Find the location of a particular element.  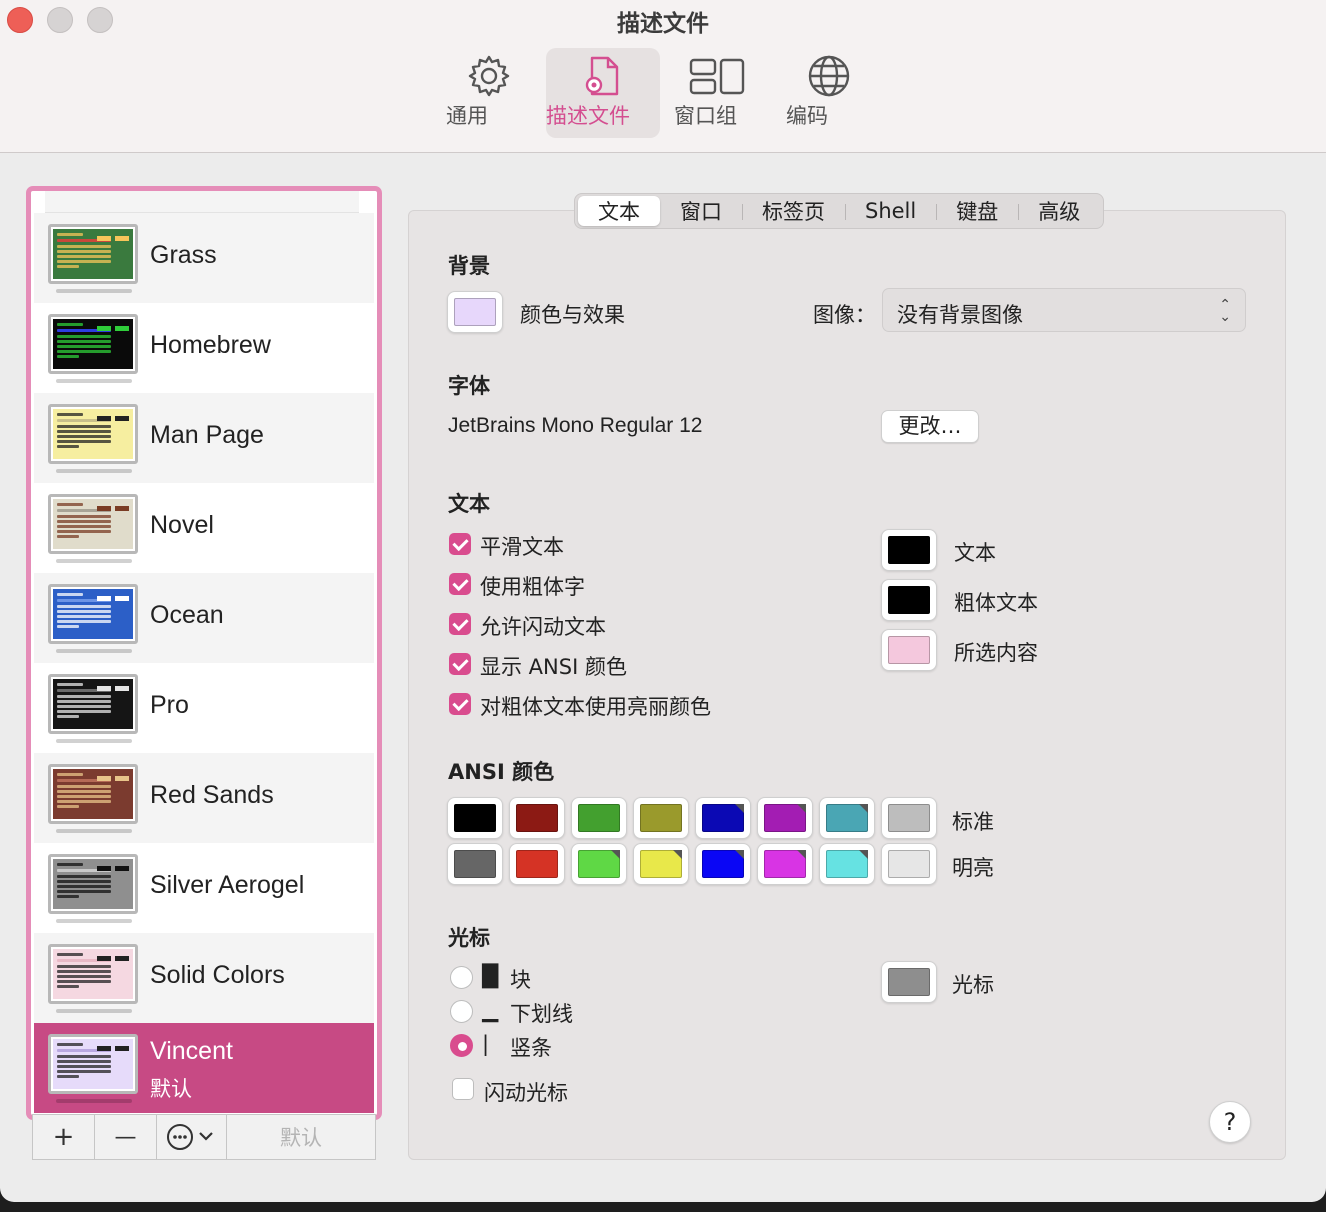

toolbar-profiles: 描述文件 is located at coordinates (603, 93).